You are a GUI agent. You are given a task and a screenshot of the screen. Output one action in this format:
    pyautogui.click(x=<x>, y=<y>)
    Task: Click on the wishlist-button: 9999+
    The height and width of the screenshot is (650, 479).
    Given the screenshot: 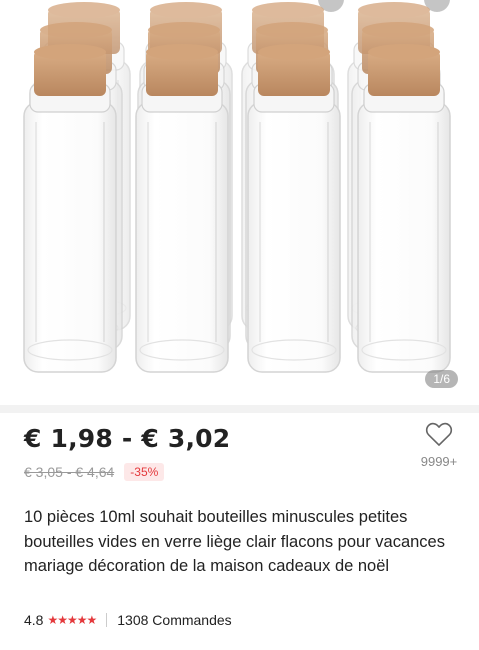 What is the action you would take?
    pyautogui.click(x=439, y=445)
    